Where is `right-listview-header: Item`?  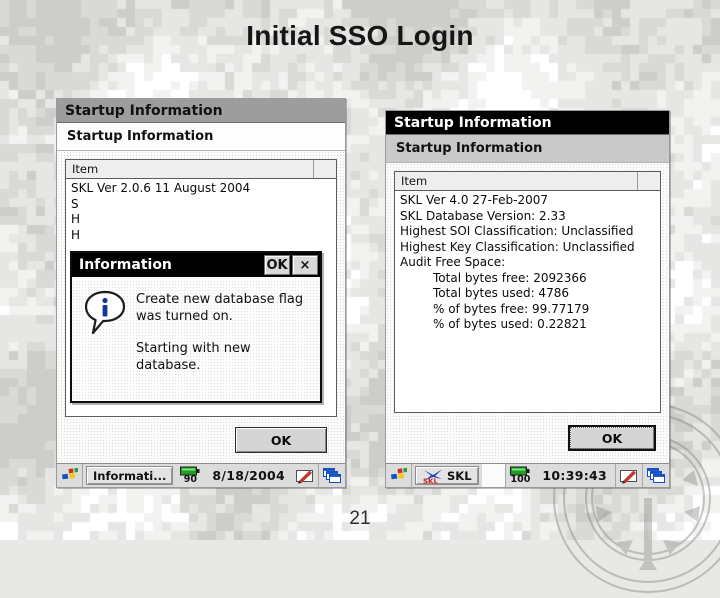 right-listview-header: Item is located at coordinates (527, 181).